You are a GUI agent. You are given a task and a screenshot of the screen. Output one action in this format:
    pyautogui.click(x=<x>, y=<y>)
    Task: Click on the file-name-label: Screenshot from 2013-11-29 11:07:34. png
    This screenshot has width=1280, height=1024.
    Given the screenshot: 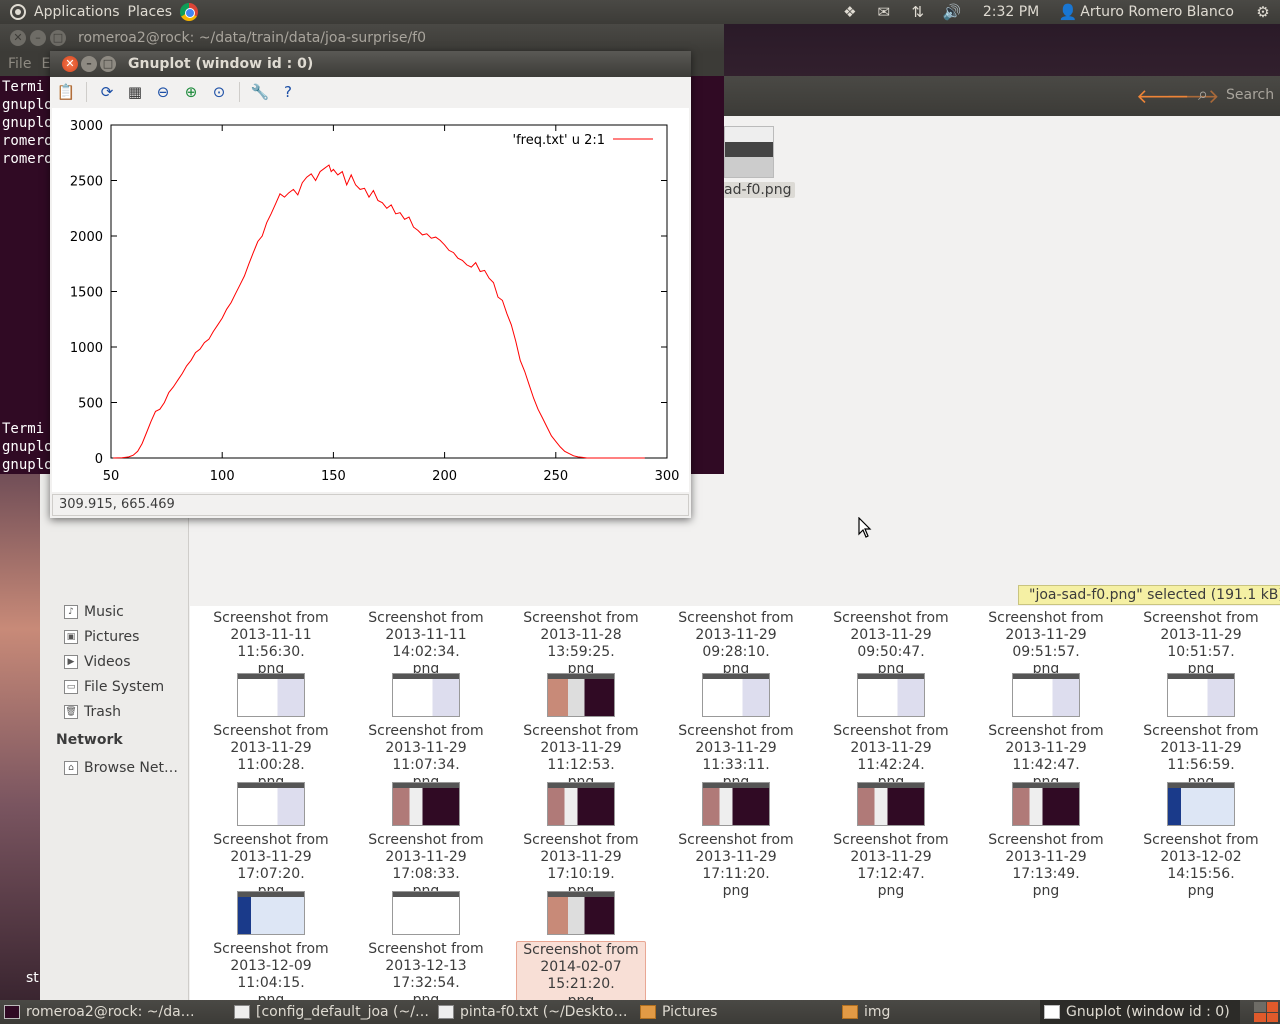 What is the action you would take?
    pyautogui.click(x=426, y=756)
    